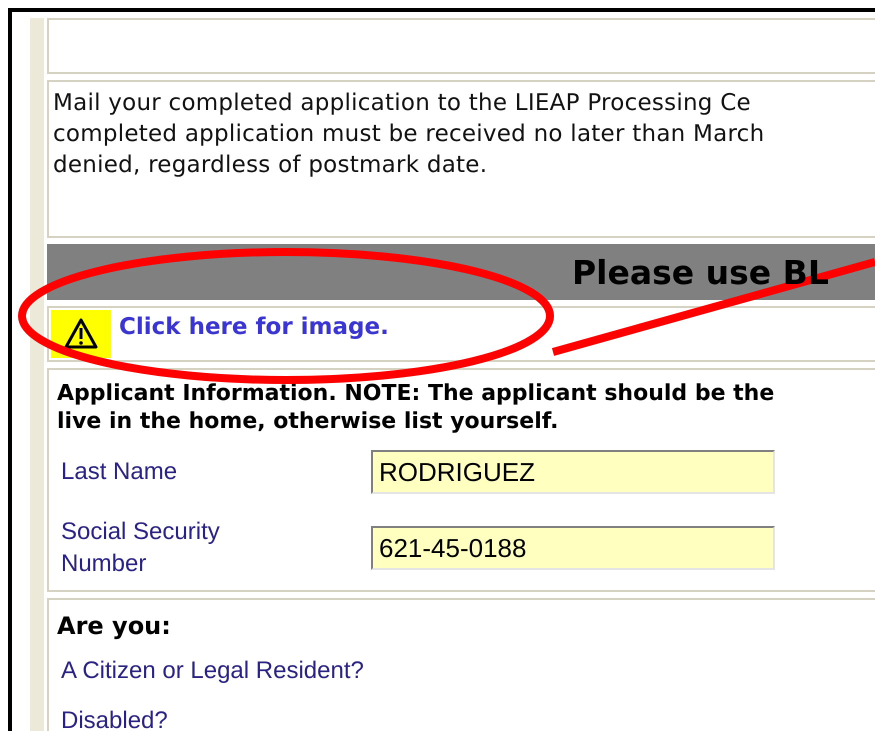 The image size is (875, 731). I want to click on notice-text: Mail your completed application to the LIEAP Processing Ce completed application must be received no later than March denied, regardless of postmark date., so click(409, 134).